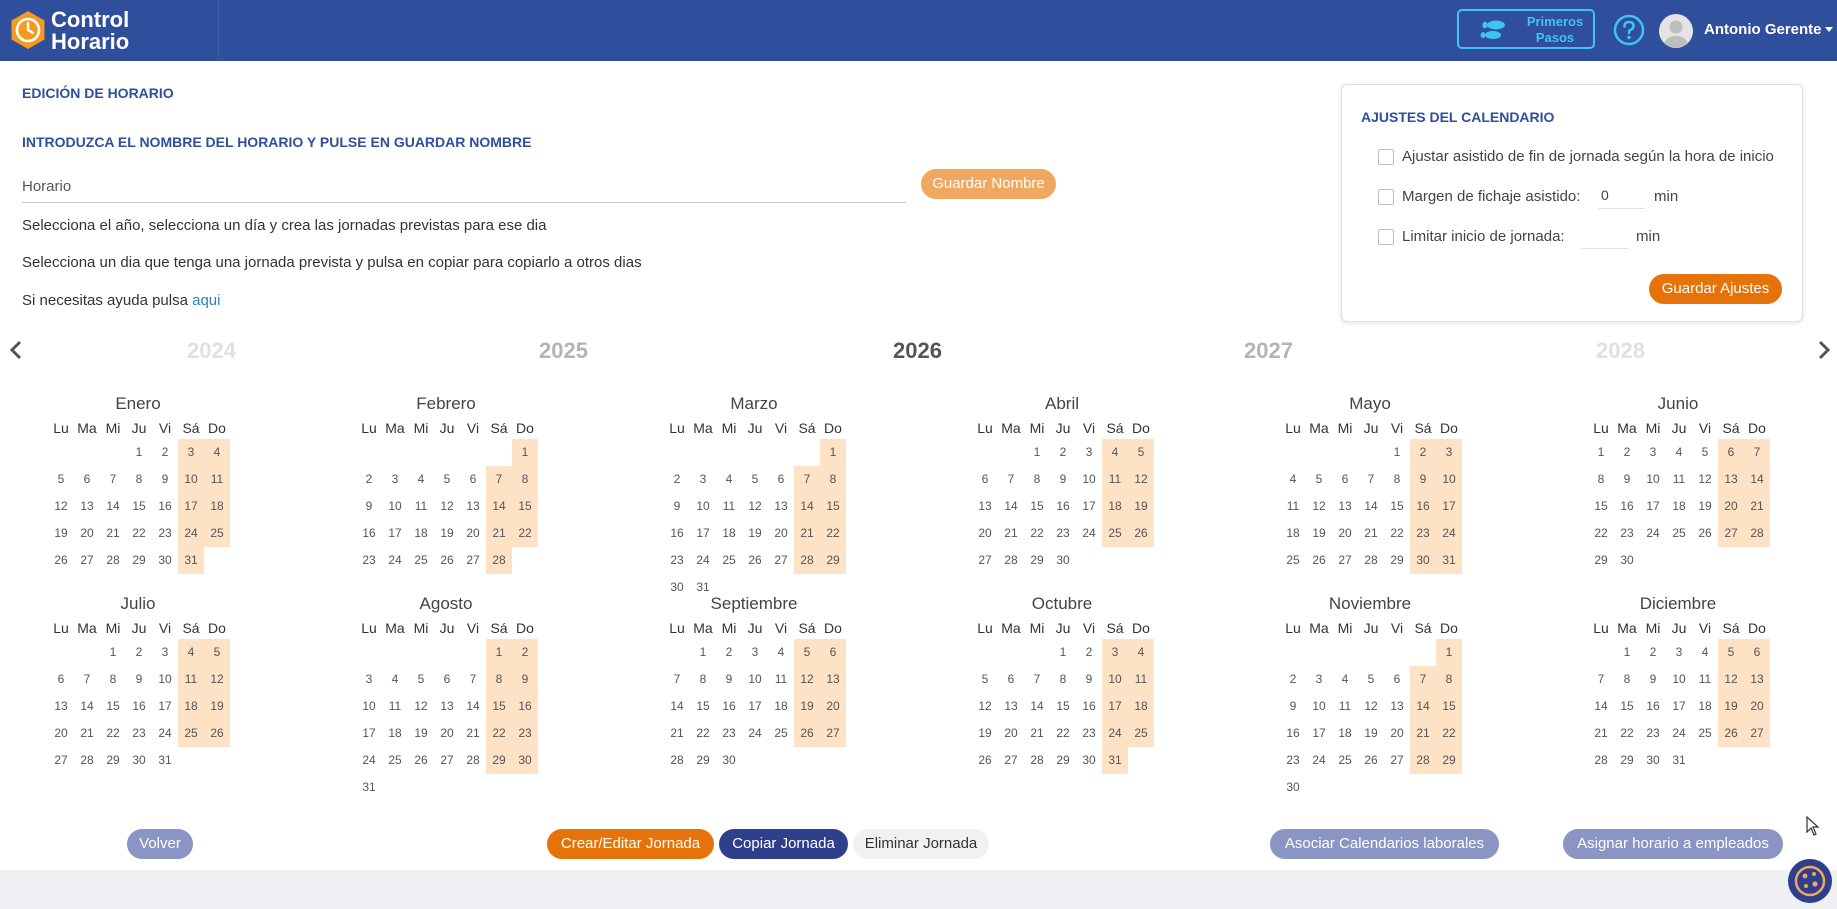 This screenshot has height=909, width=1837. What do you see at coordinates (395, 479) in the screenshot?
I see `day-cell: 3` at bounding box center [395, 479].